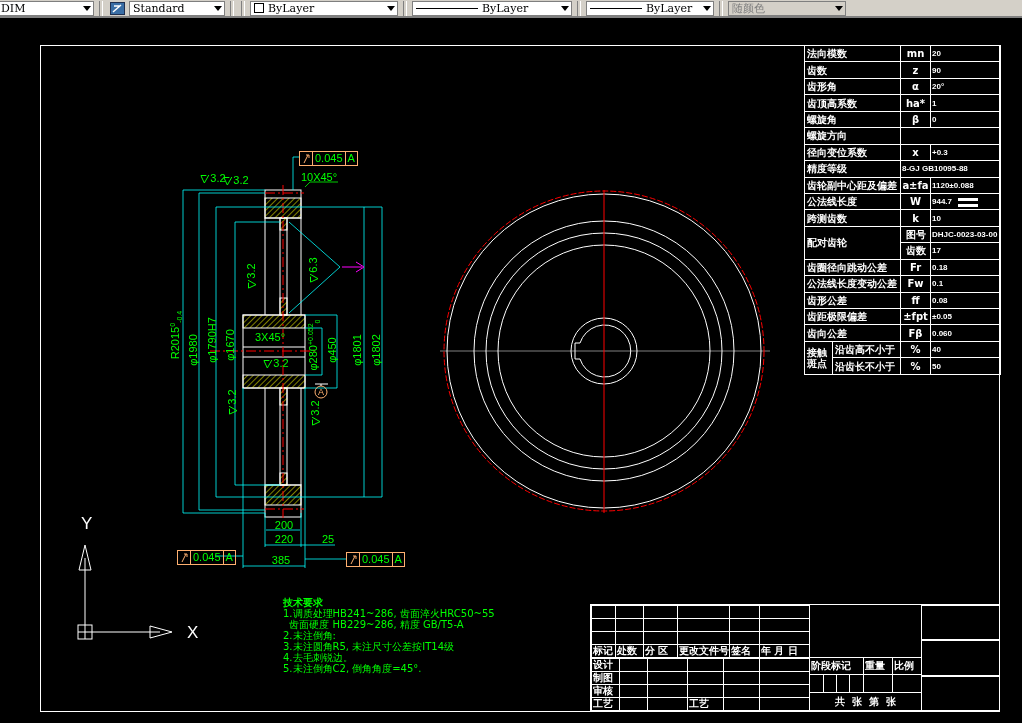 The height and width of the screenshot is (723, 1022). What do you see at coordinates (357, 350) in the screenshot?
I see `dimension-label: φ1801` at bounding box center [357, 350].